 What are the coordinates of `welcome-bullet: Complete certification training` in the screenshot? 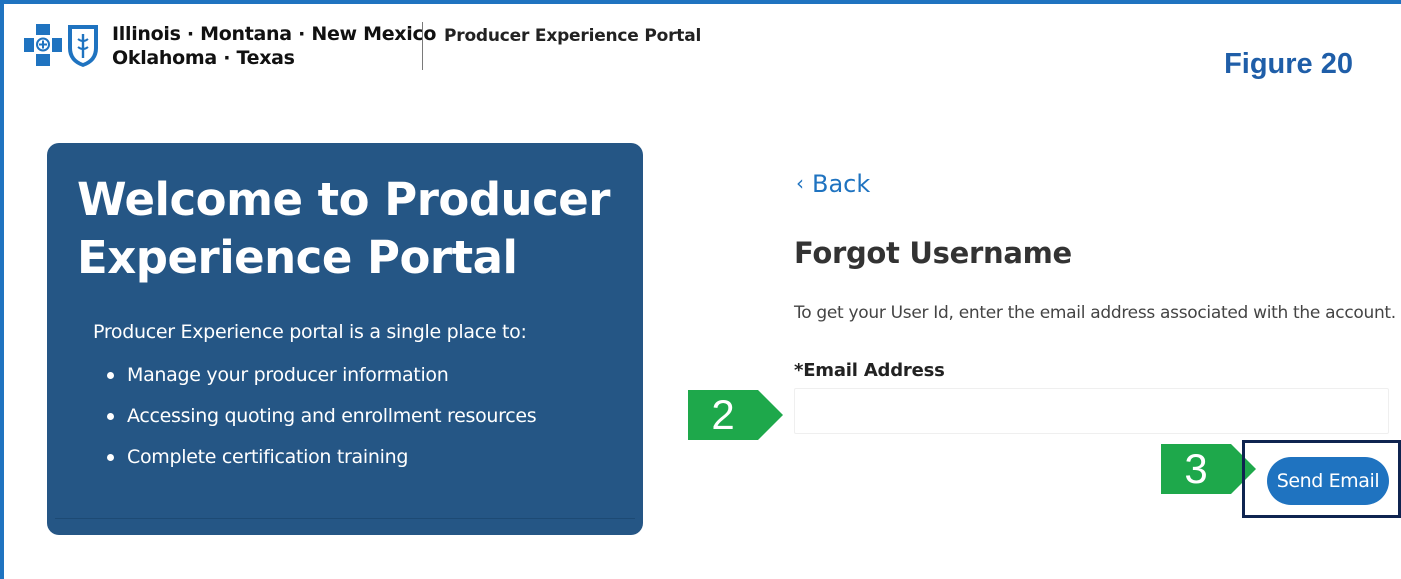 It's located at (321, 463).